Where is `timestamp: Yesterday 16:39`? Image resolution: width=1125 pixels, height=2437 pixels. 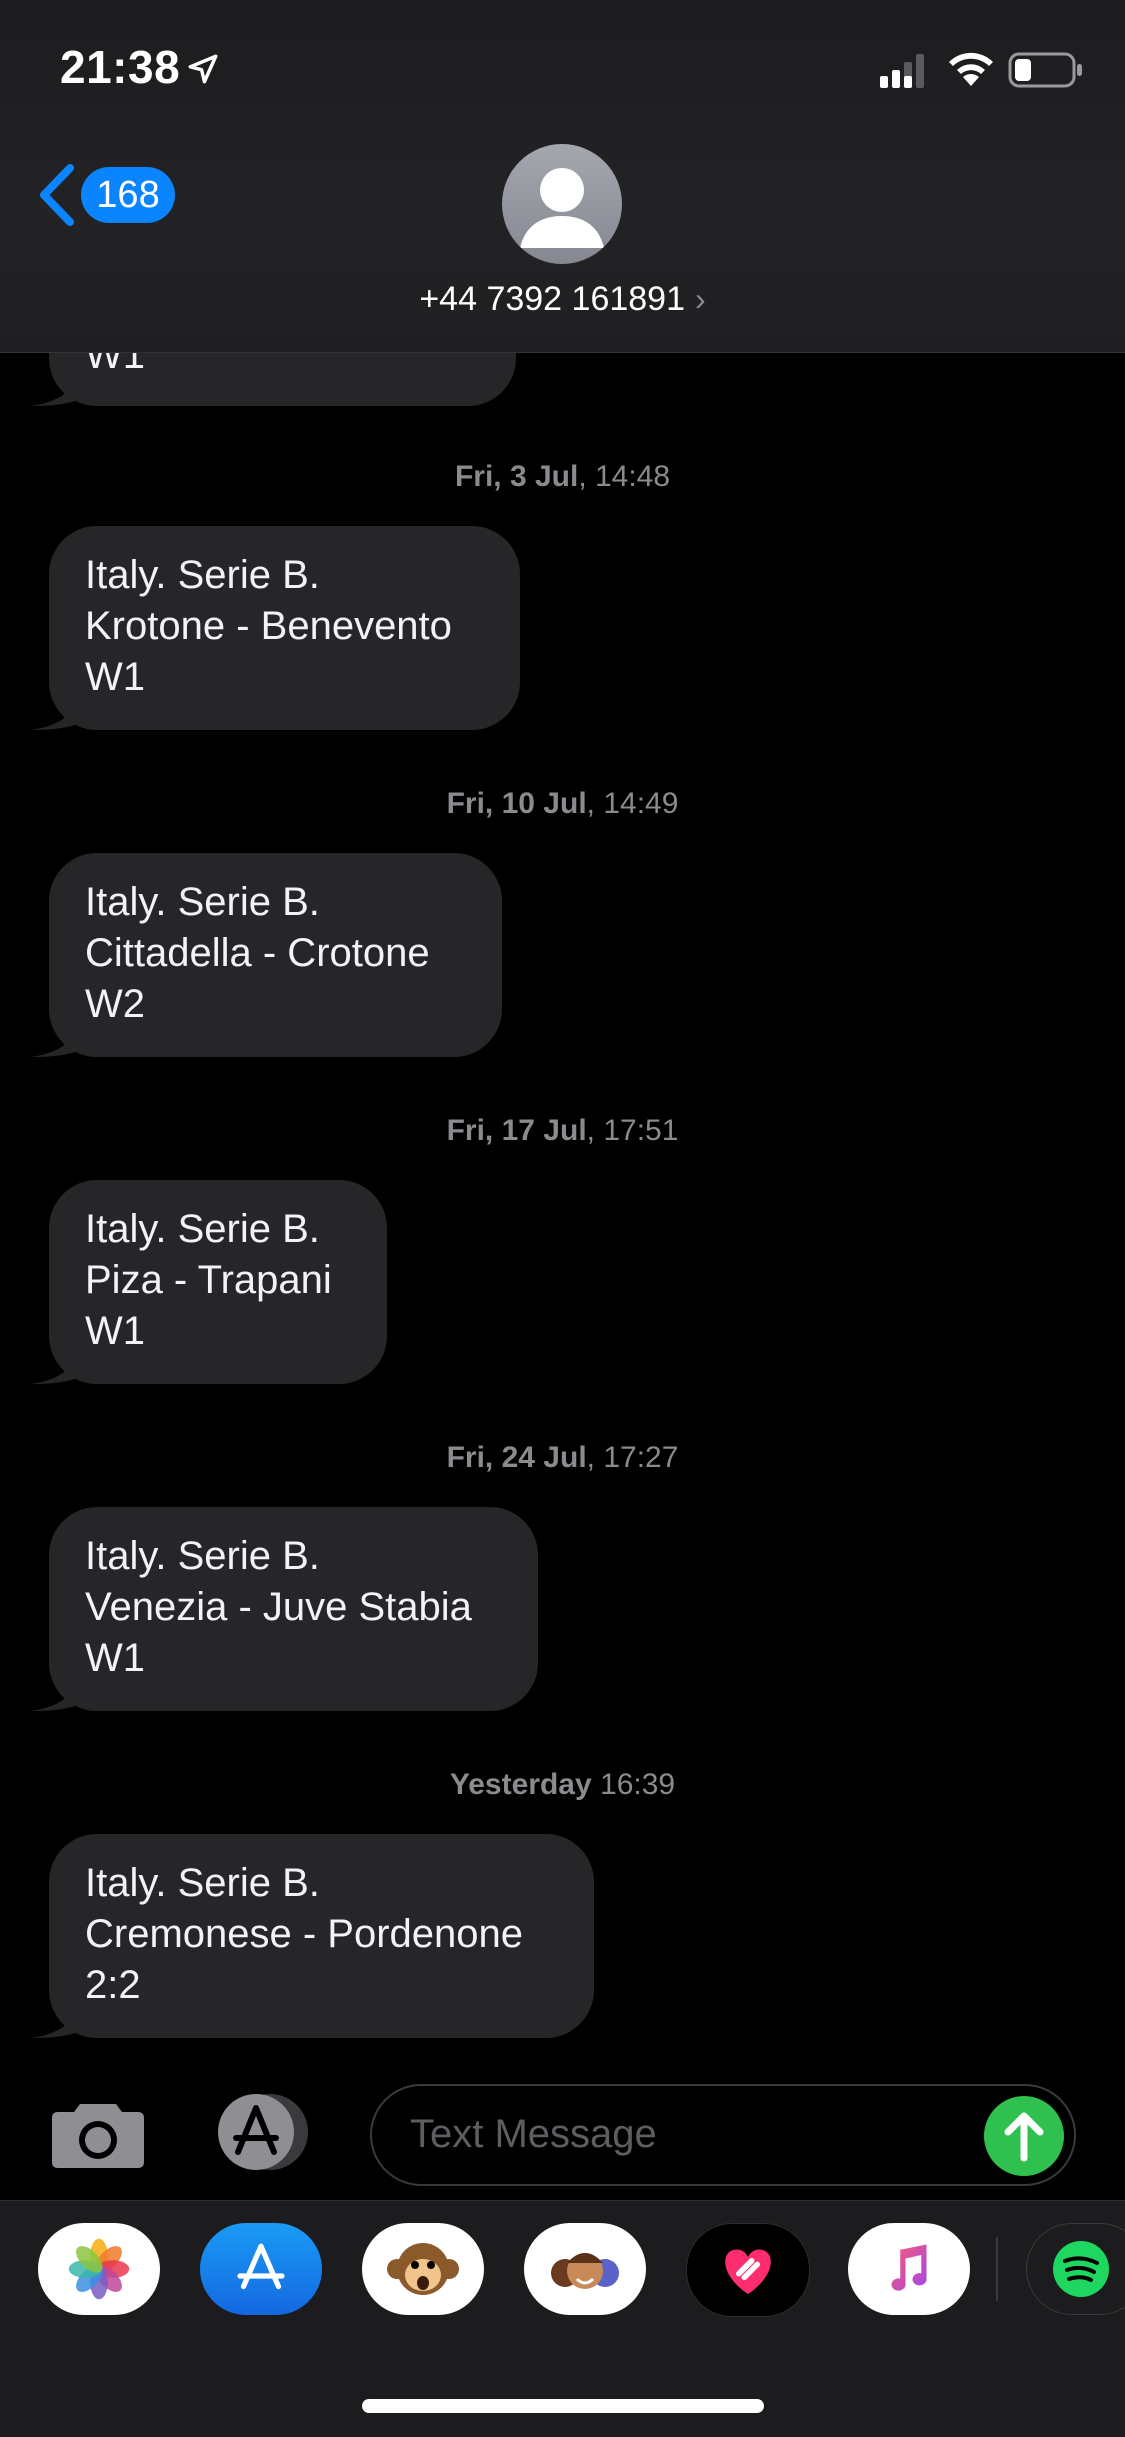
timestamp: Yesterday 16:39 is located at coordinates (562, 1784).